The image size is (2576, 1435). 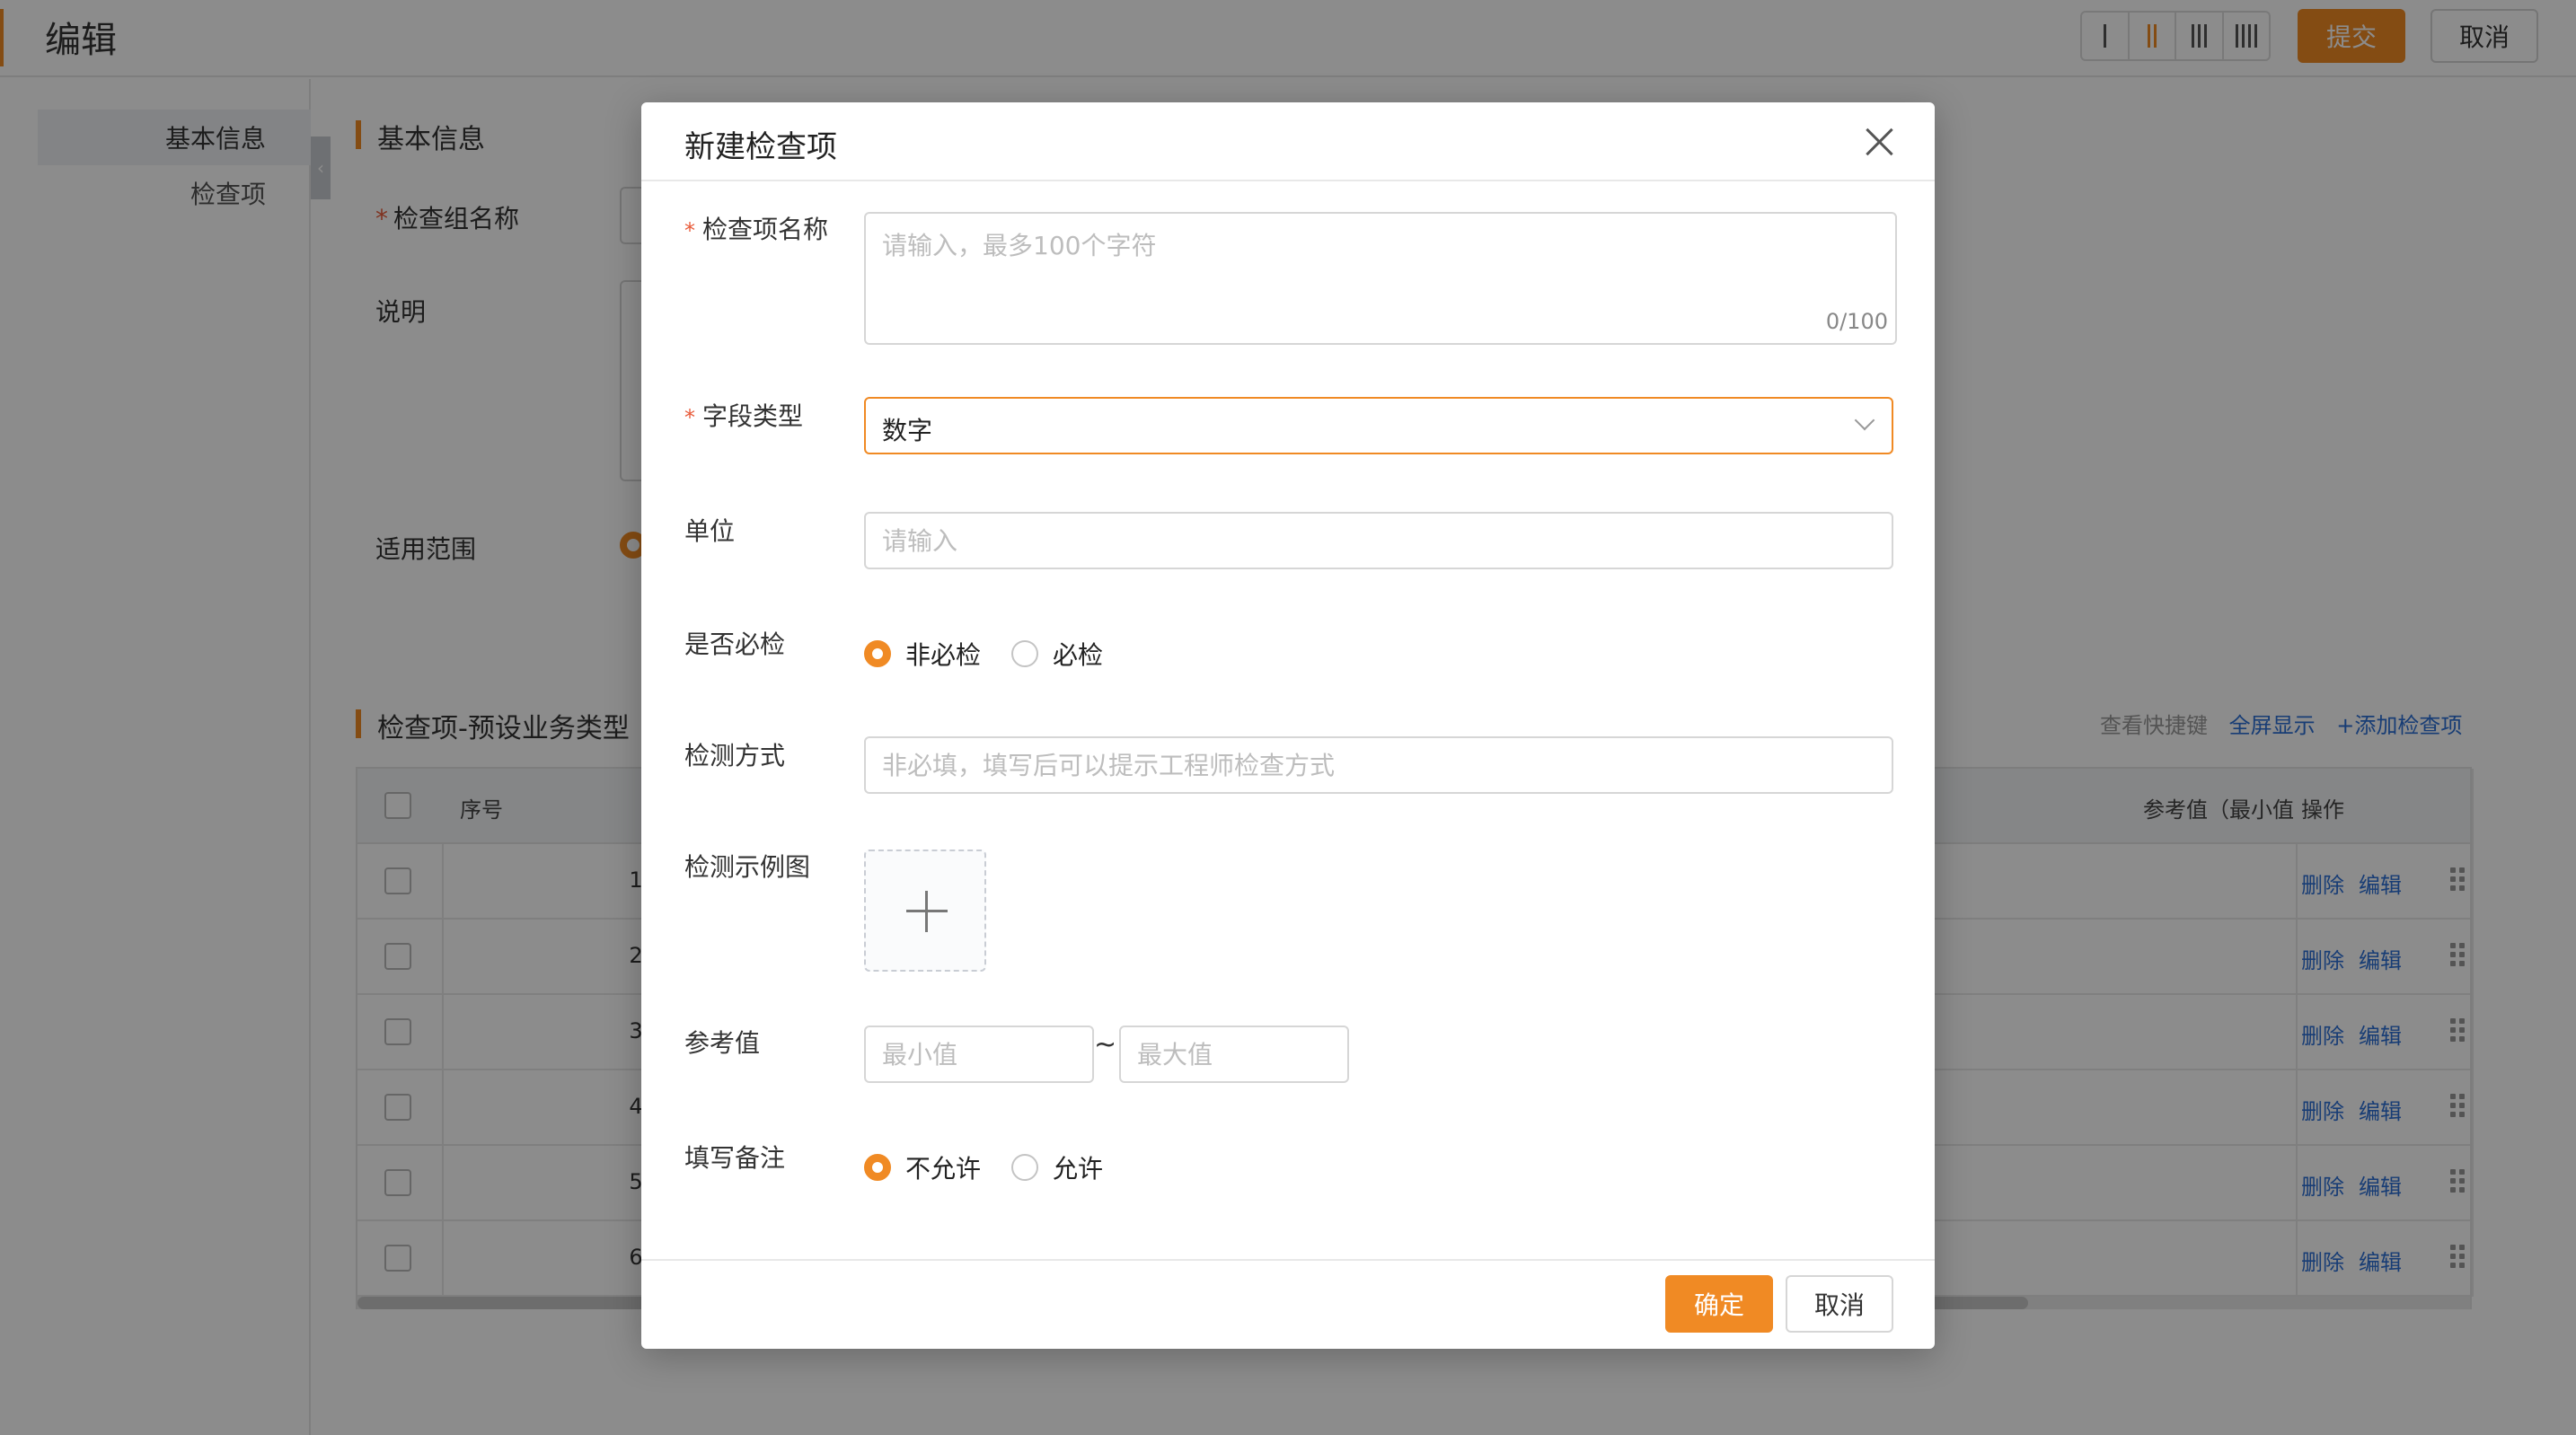 I want to click on unit-input, so click(x=1378, y=540).